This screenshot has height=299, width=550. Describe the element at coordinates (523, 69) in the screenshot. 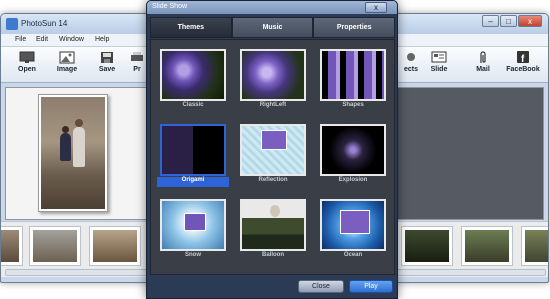

I see `facebook-label: FaceBook` at that location.